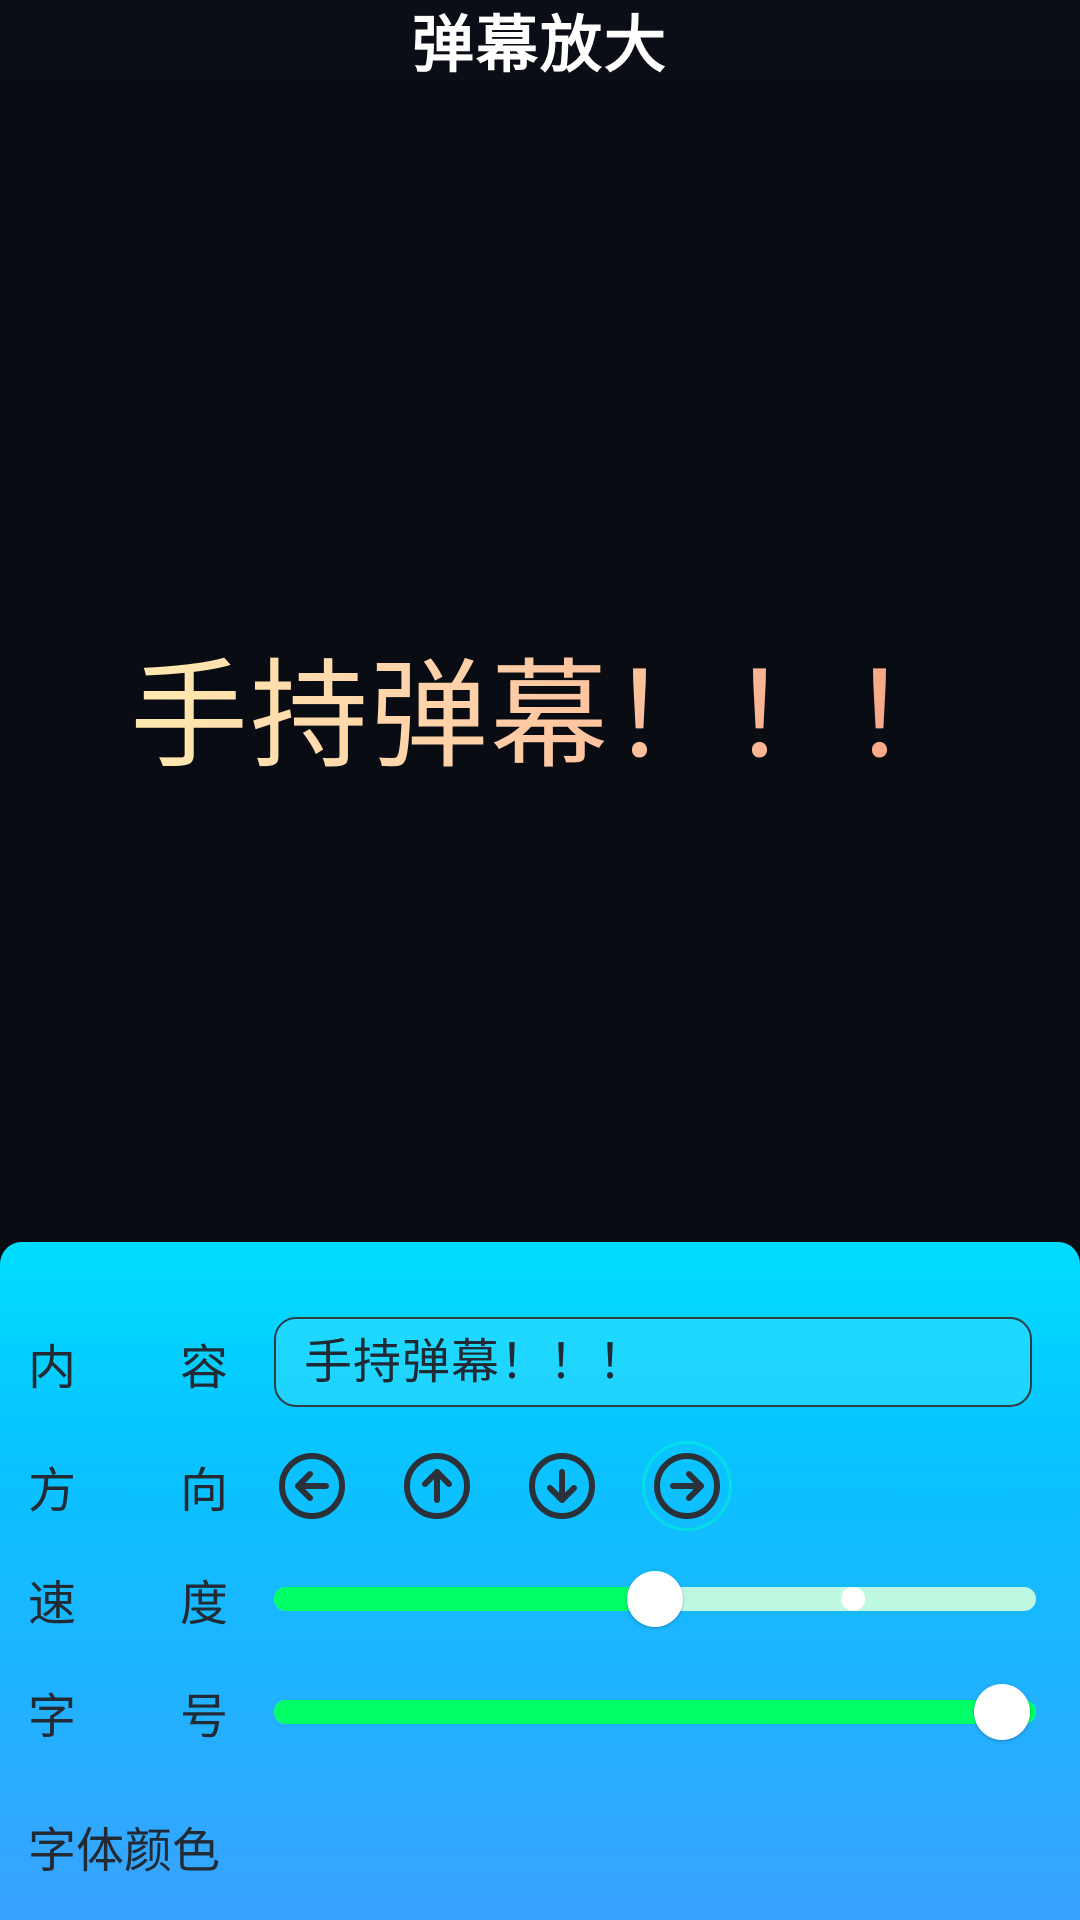  Describe the element at coordinates (550, 705) in the screenshot. I see `danmaku-preview-text: 手持弹幕！！！` at that location.